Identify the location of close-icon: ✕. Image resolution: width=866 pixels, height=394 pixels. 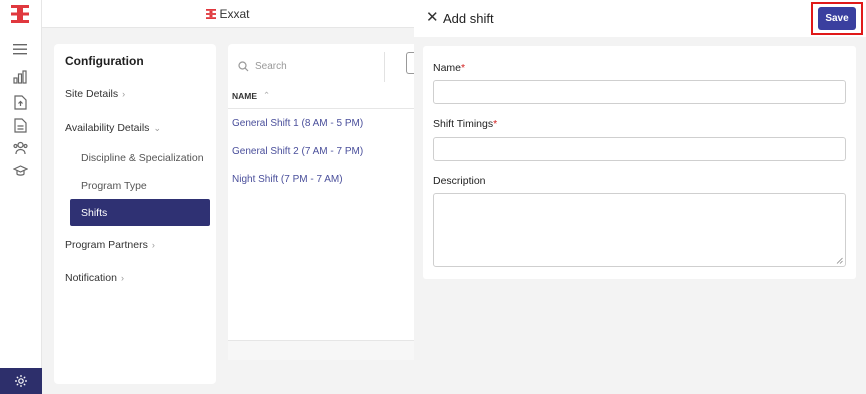
(432, 17).